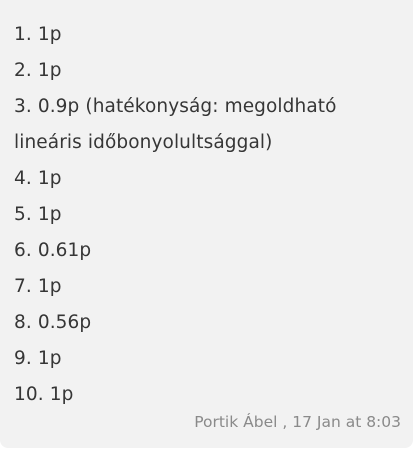  Describe the element at coordinates (236, 422) in the screenshot. I see `comment-author: Portik Ábel` at that location.